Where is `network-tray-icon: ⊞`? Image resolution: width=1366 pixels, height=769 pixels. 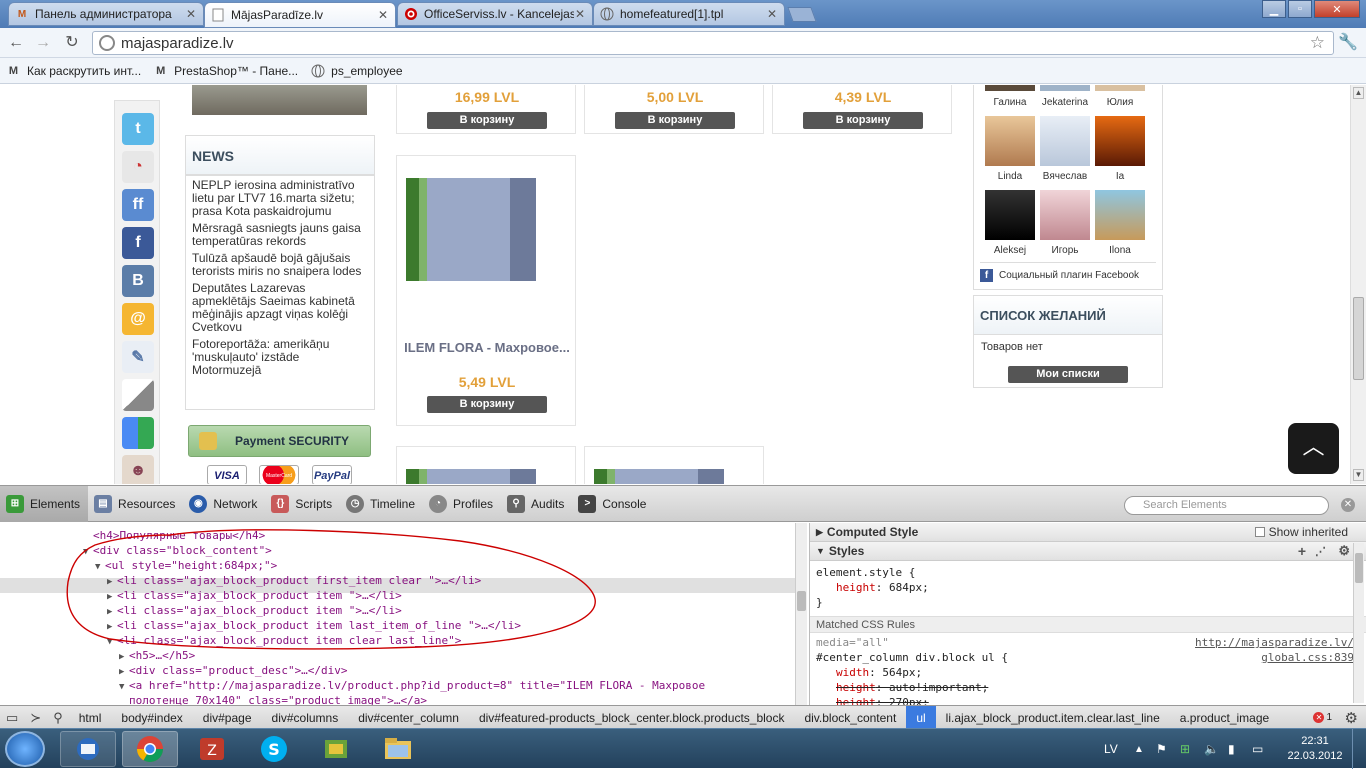
network-tray-icon: ⊞ is located at coordinates (1185, 749).